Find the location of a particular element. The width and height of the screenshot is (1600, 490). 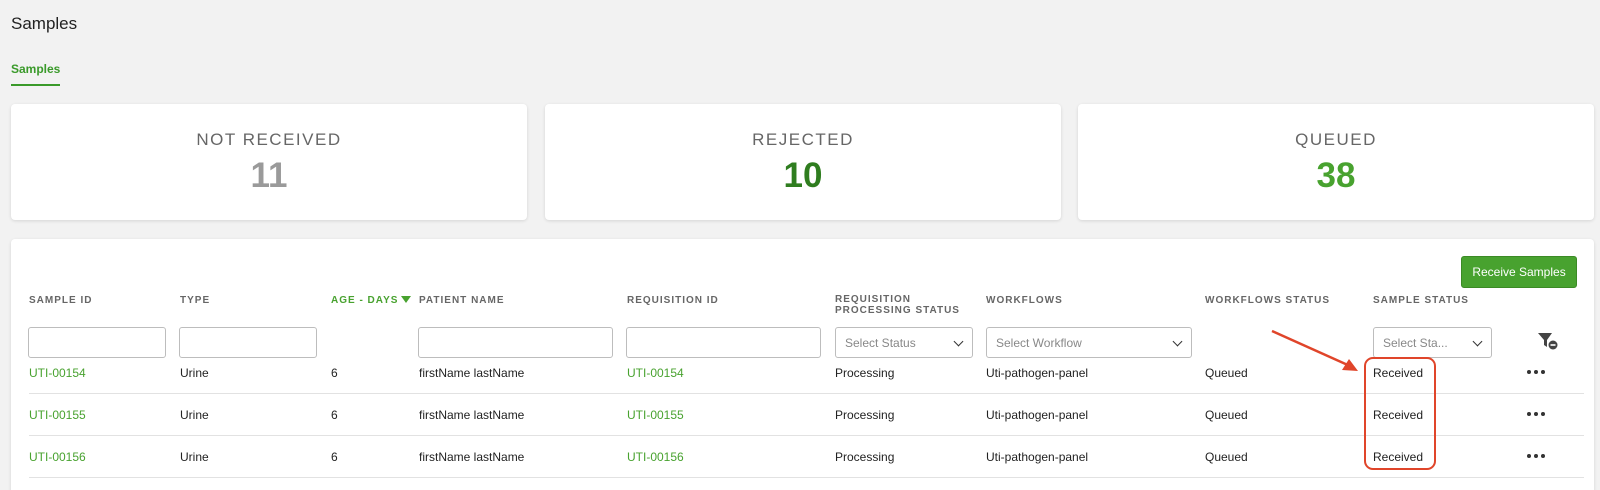

sort-desc-icon is located at coordinates (406, 299).